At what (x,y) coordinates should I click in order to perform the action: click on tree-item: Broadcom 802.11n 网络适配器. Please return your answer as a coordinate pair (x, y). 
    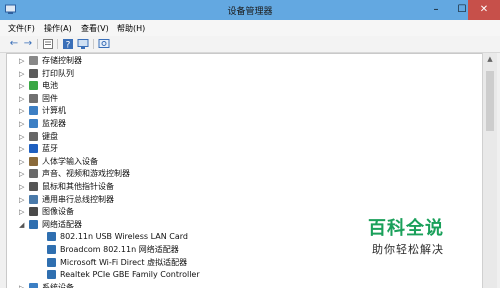
    Looking at the image, I should click on (108, 250).